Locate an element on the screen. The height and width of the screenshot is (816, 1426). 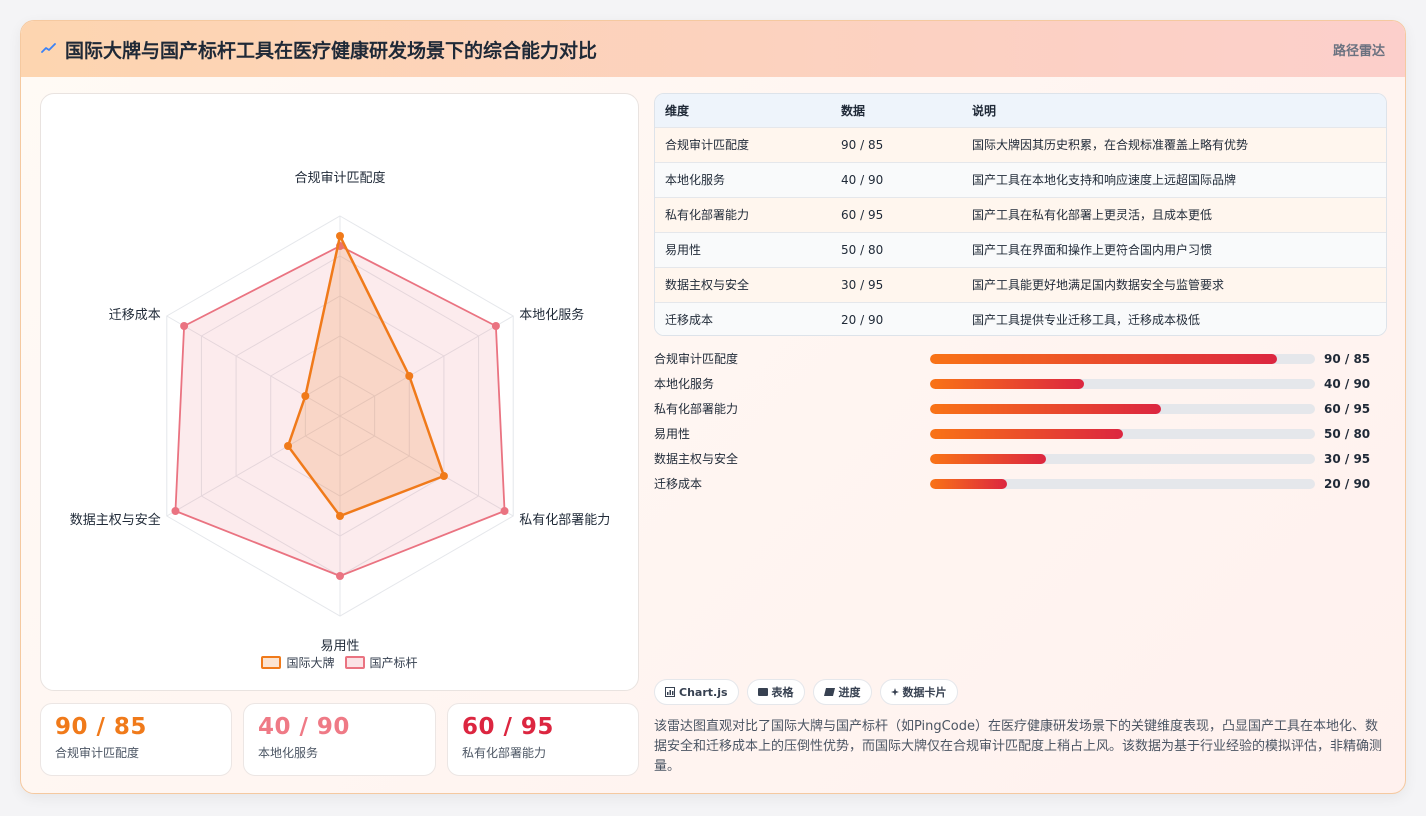
progress-label: 本地化服务 is located at coordinates (684, 384).